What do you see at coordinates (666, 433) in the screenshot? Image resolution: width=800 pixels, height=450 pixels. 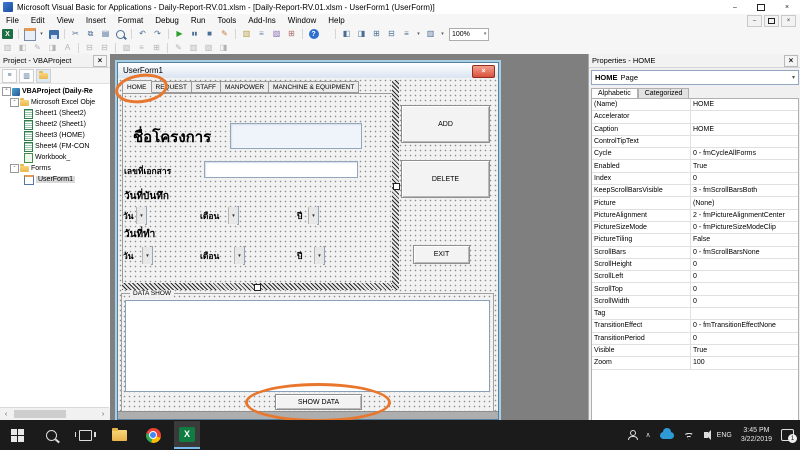 I see `onedrive-icon` at bounding box center [666, 433].